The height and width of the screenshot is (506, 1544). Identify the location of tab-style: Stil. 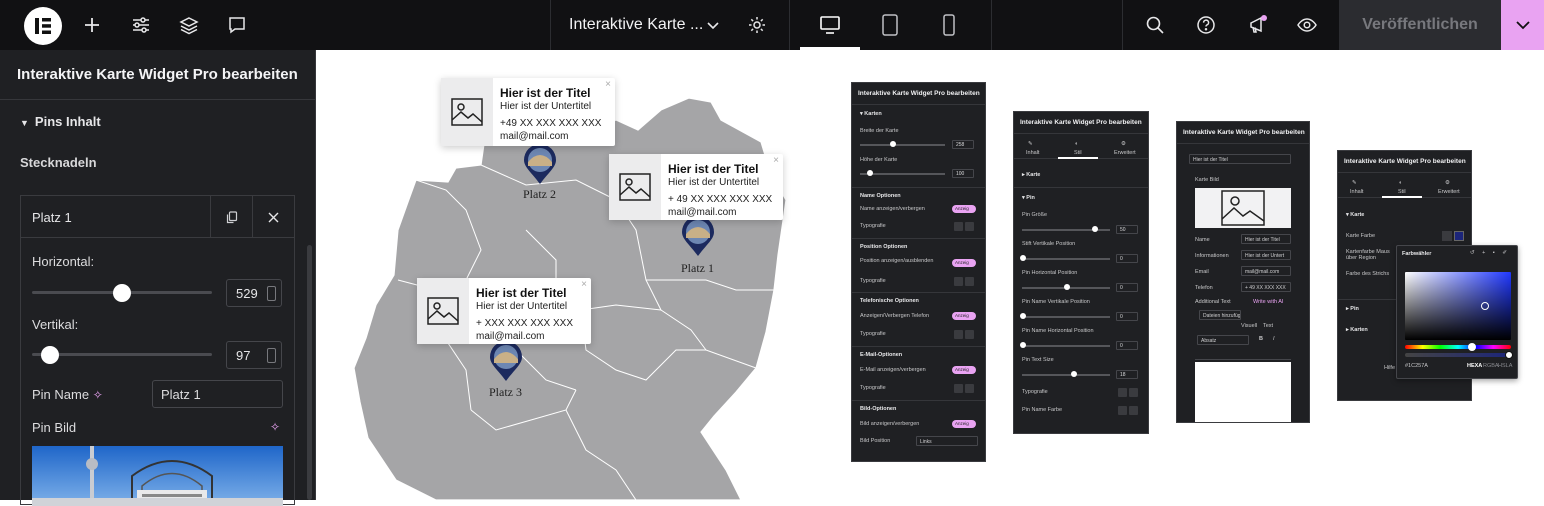
(1078, 153).